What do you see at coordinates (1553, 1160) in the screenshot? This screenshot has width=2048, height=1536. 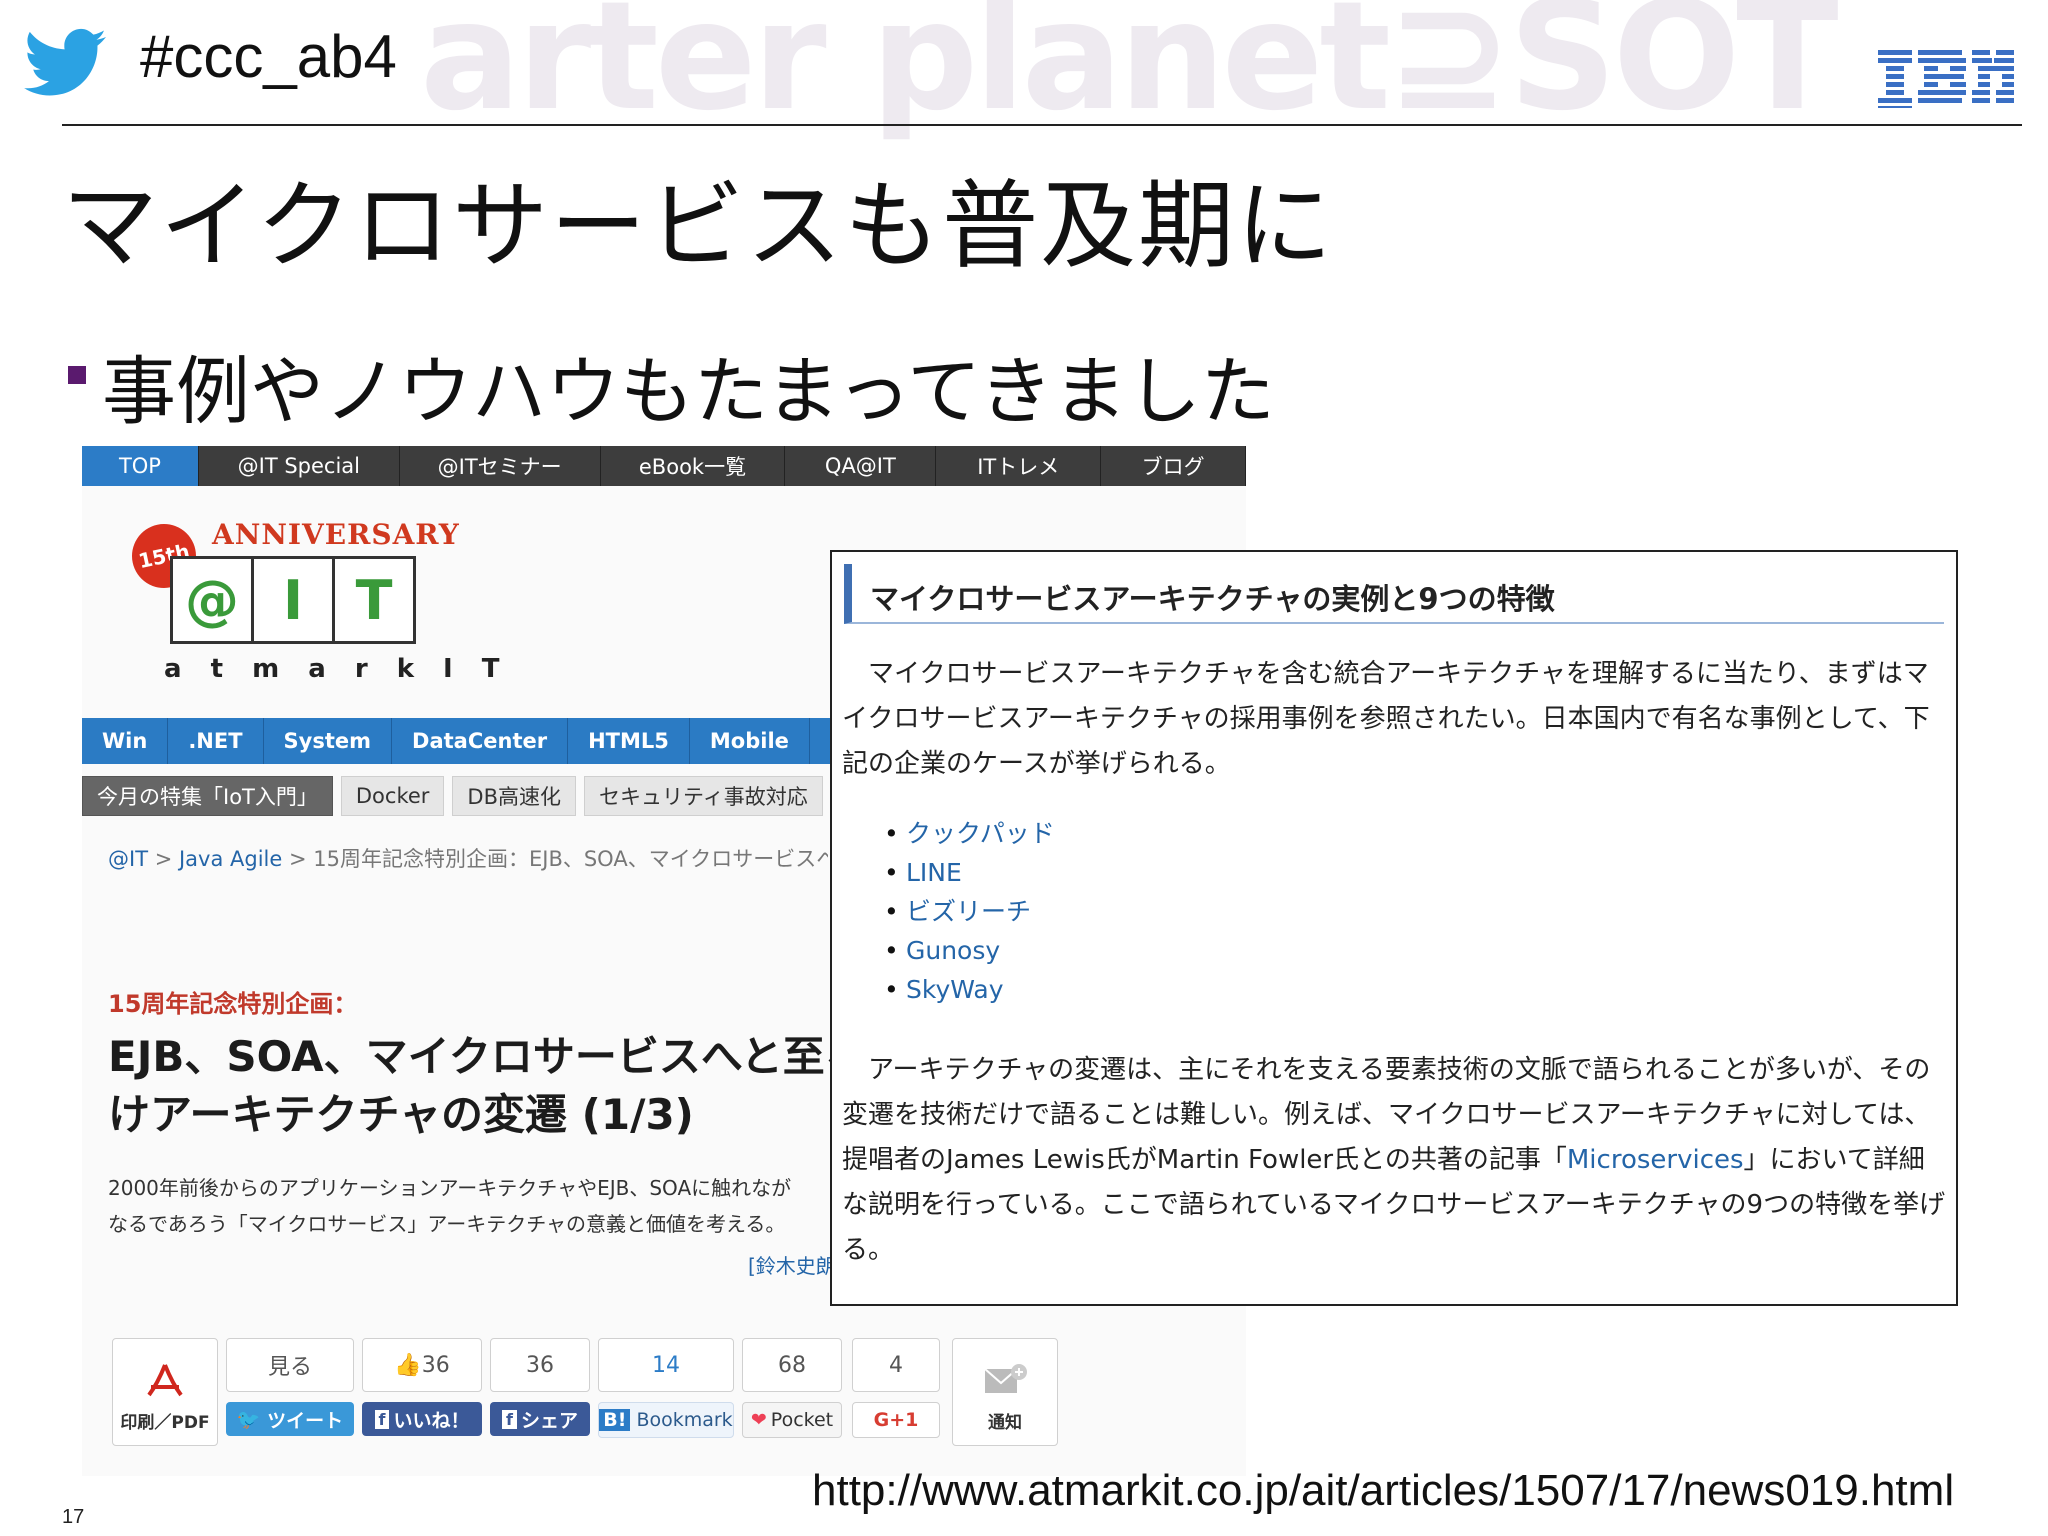 I see `panel-paragraph-2-open: 「` at bounding box center [1553, 1160].